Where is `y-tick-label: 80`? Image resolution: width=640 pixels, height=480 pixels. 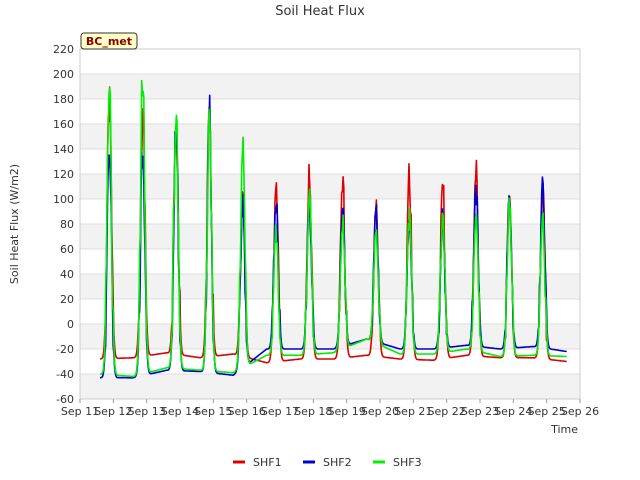
y-tick-label: 80 is located at coordinates (67, 224).